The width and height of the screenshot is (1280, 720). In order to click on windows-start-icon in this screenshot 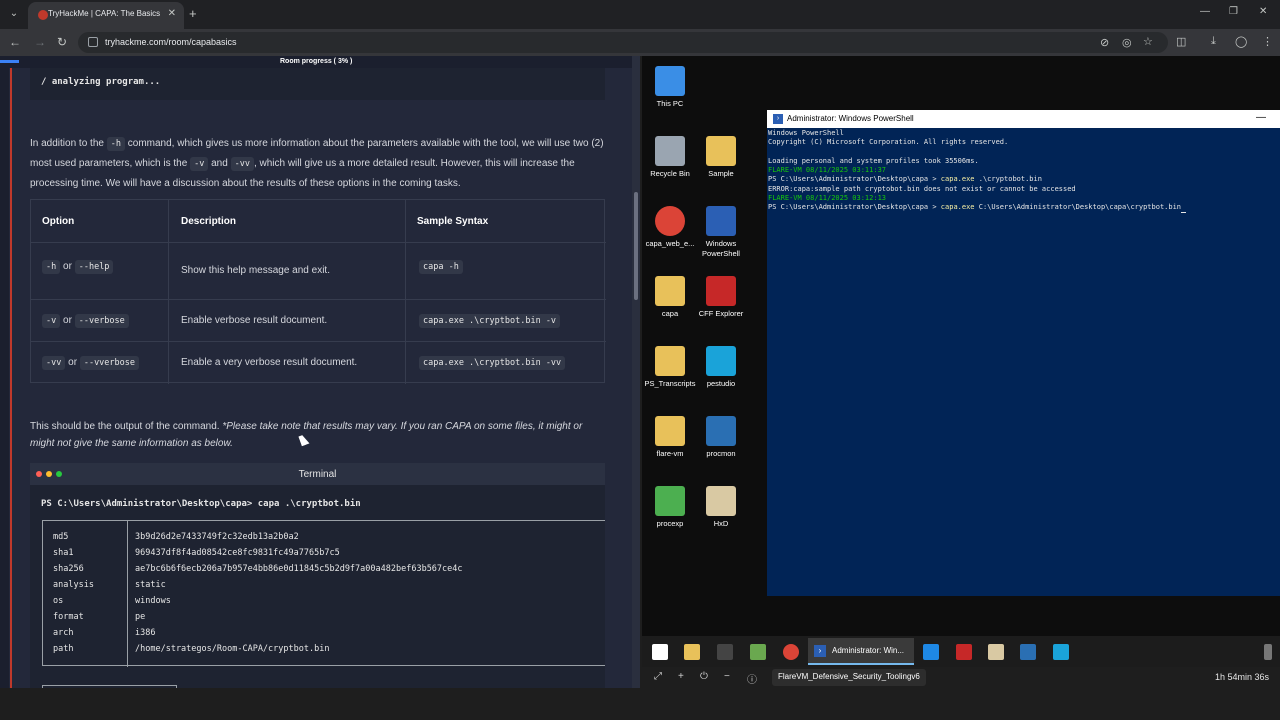, I will do `click(660, 652)`.